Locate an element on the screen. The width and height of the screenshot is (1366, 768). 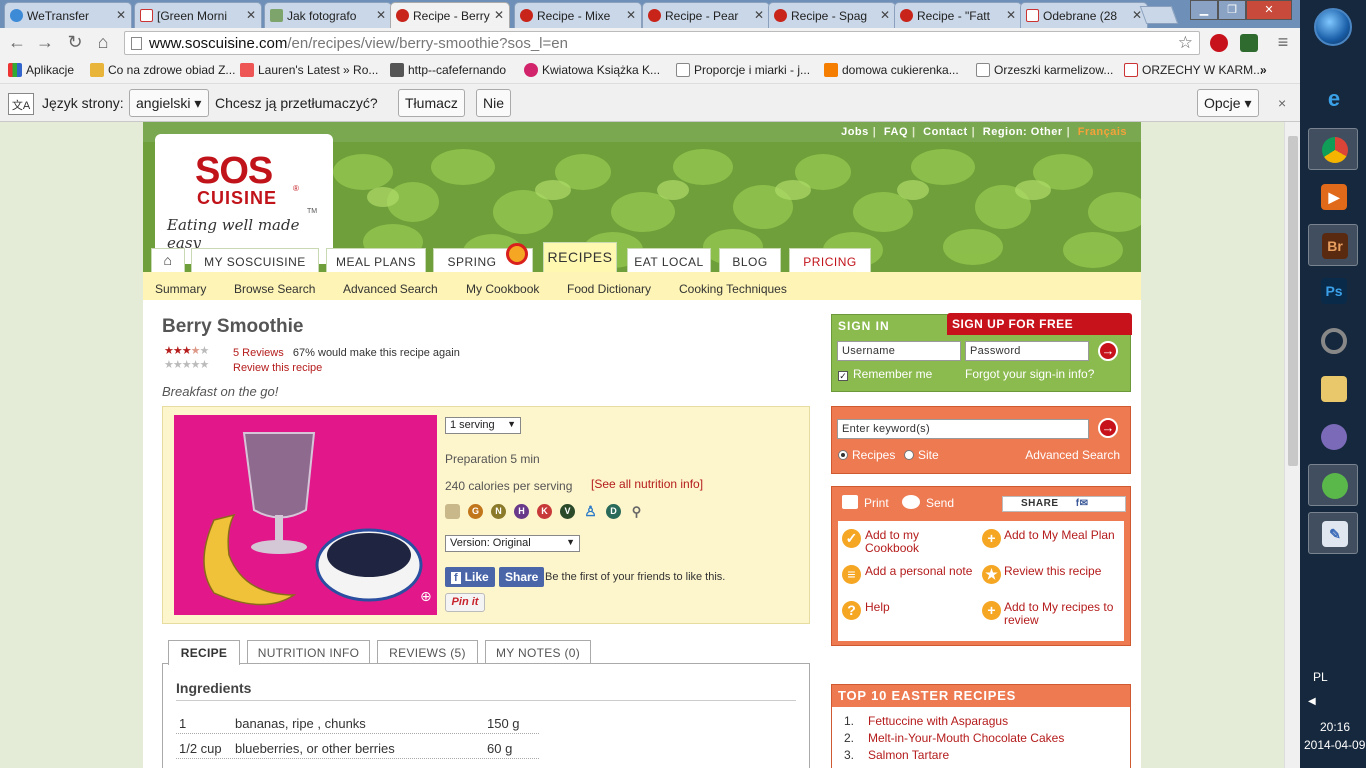
radio-site: Site is located at coordinates (921, 455).